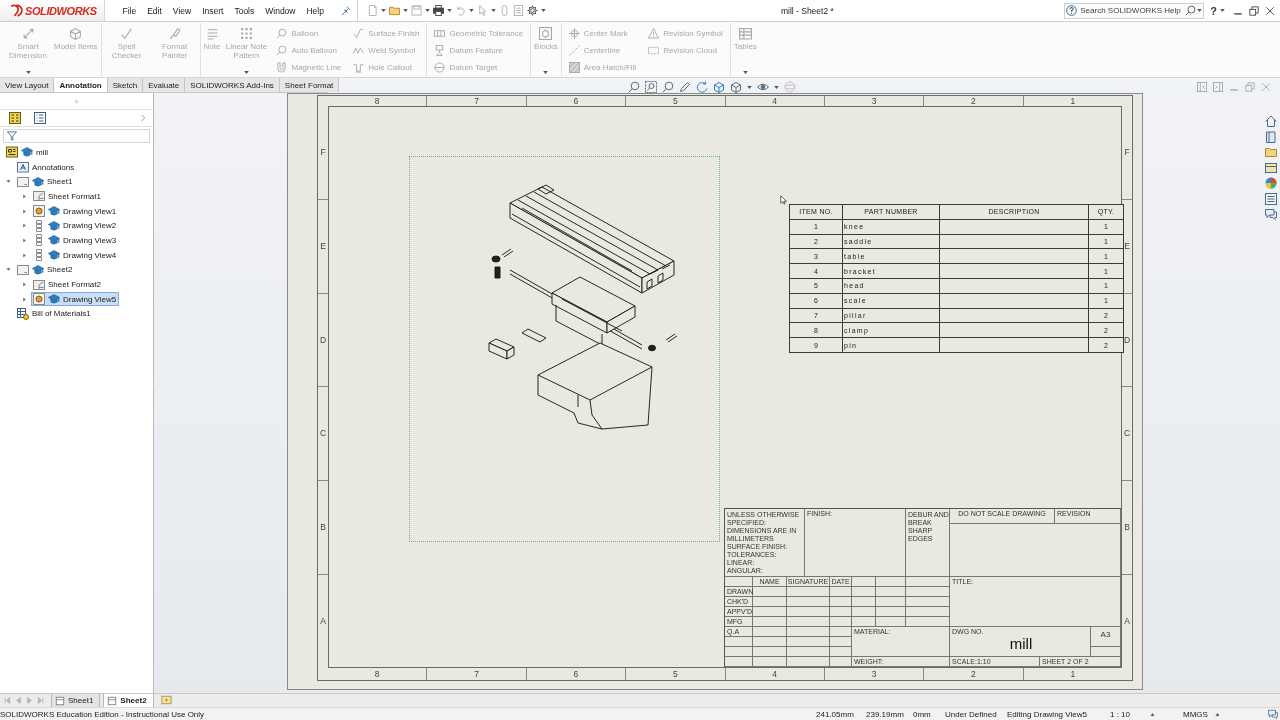 The image size is (1280, 720). I want to click on menu-item: View, so click(182, 10).